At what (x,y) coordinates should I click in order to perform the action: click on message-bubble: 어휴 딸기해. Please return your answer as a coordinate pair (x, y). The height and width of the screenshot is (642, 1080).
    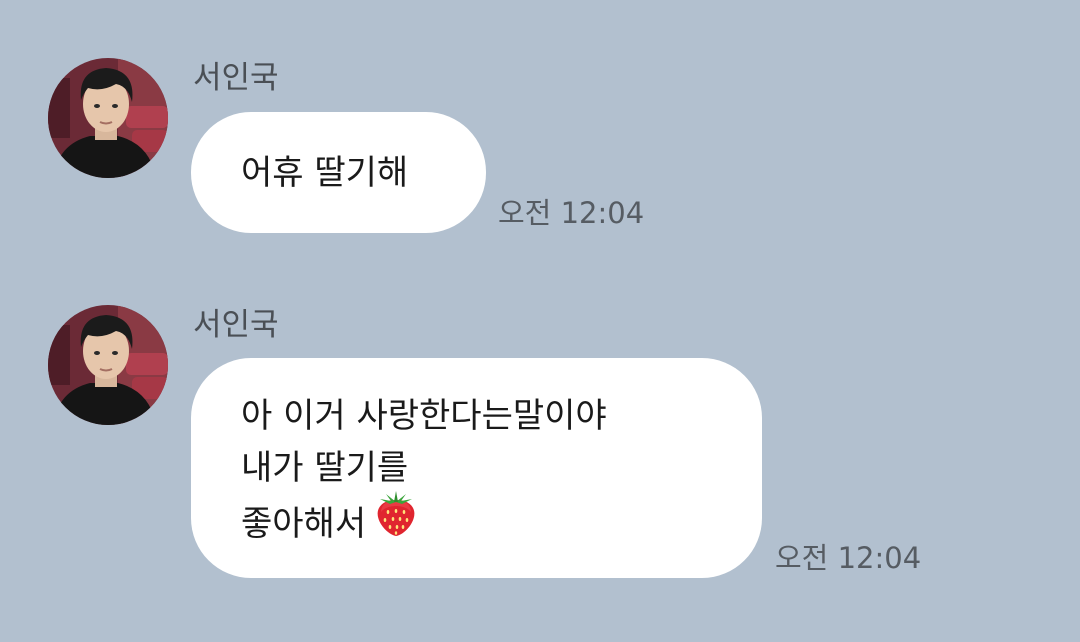
    Looking at the image, I should click on (338, 172).